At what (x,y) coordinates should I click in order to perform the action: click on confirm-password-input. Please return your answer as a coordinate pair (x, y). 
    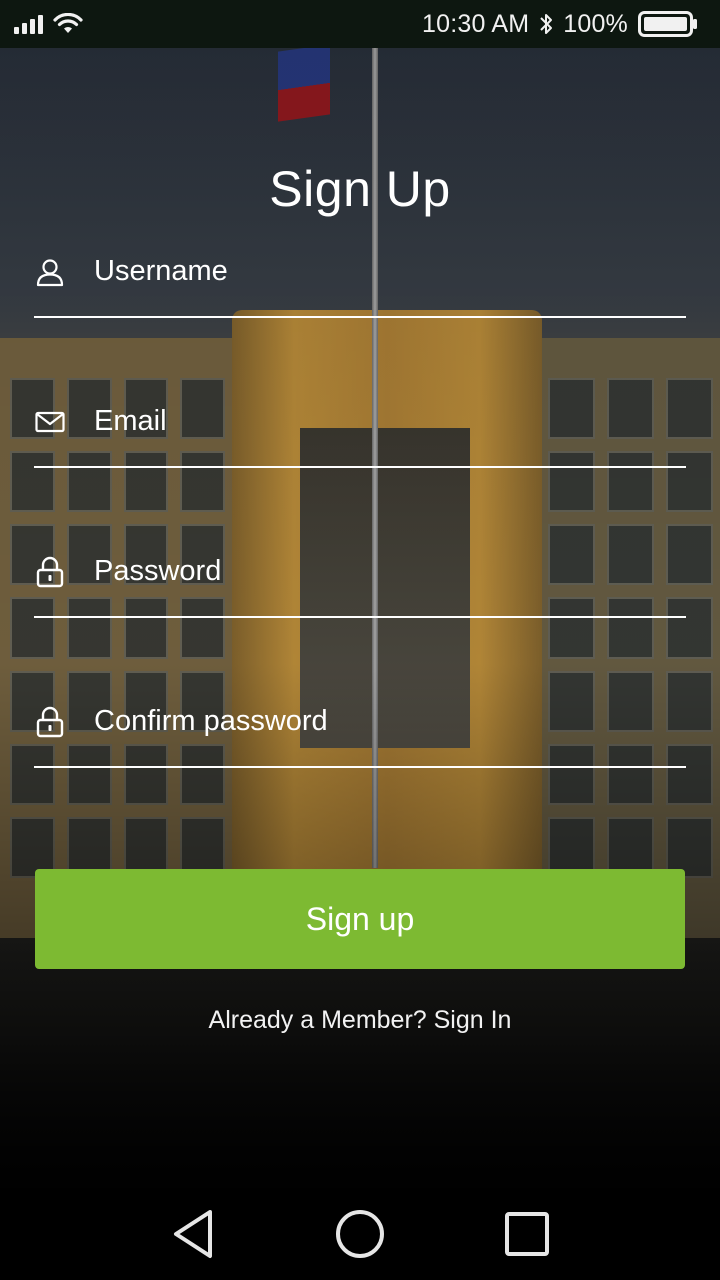
    Looking at the image, I should click on (384, 721).